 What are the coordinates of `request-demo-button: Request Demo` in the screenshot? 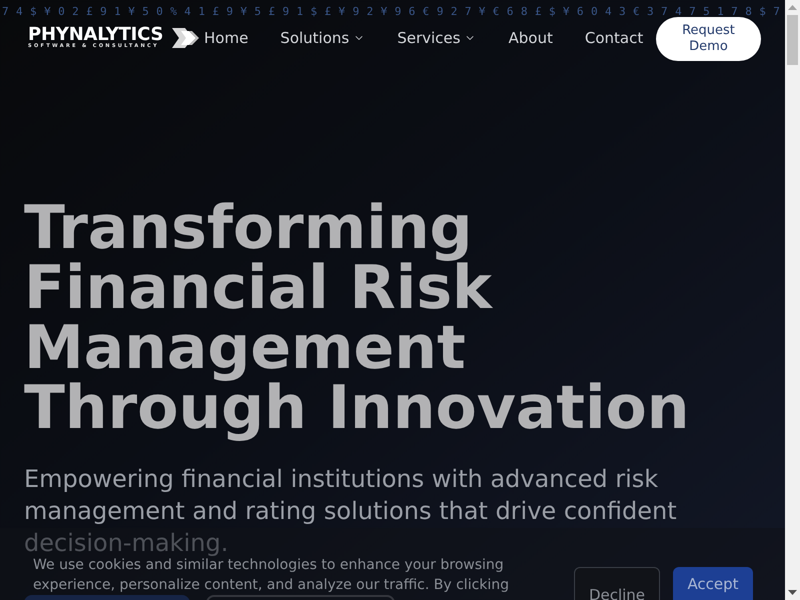 It's located at (708, 39).